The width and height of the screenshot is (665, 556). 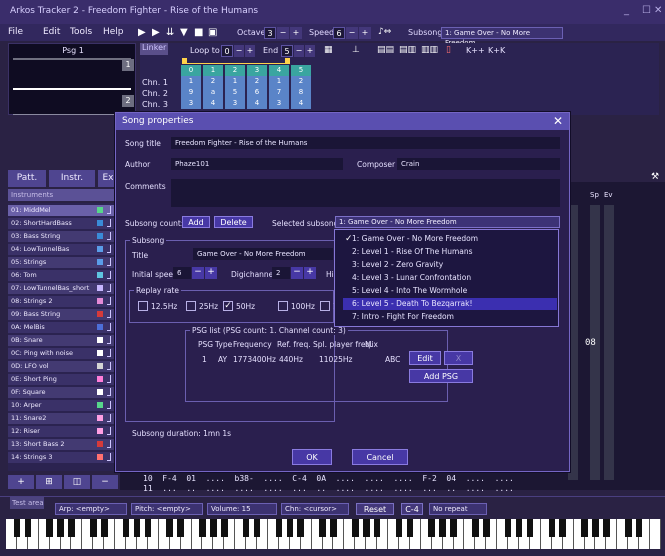 What do you see at coordinates (450, 252) in the screenshot?
I see `subsong-option: 2: Level 1 - Rise Of The Humans` at bounding box center [450, 252].